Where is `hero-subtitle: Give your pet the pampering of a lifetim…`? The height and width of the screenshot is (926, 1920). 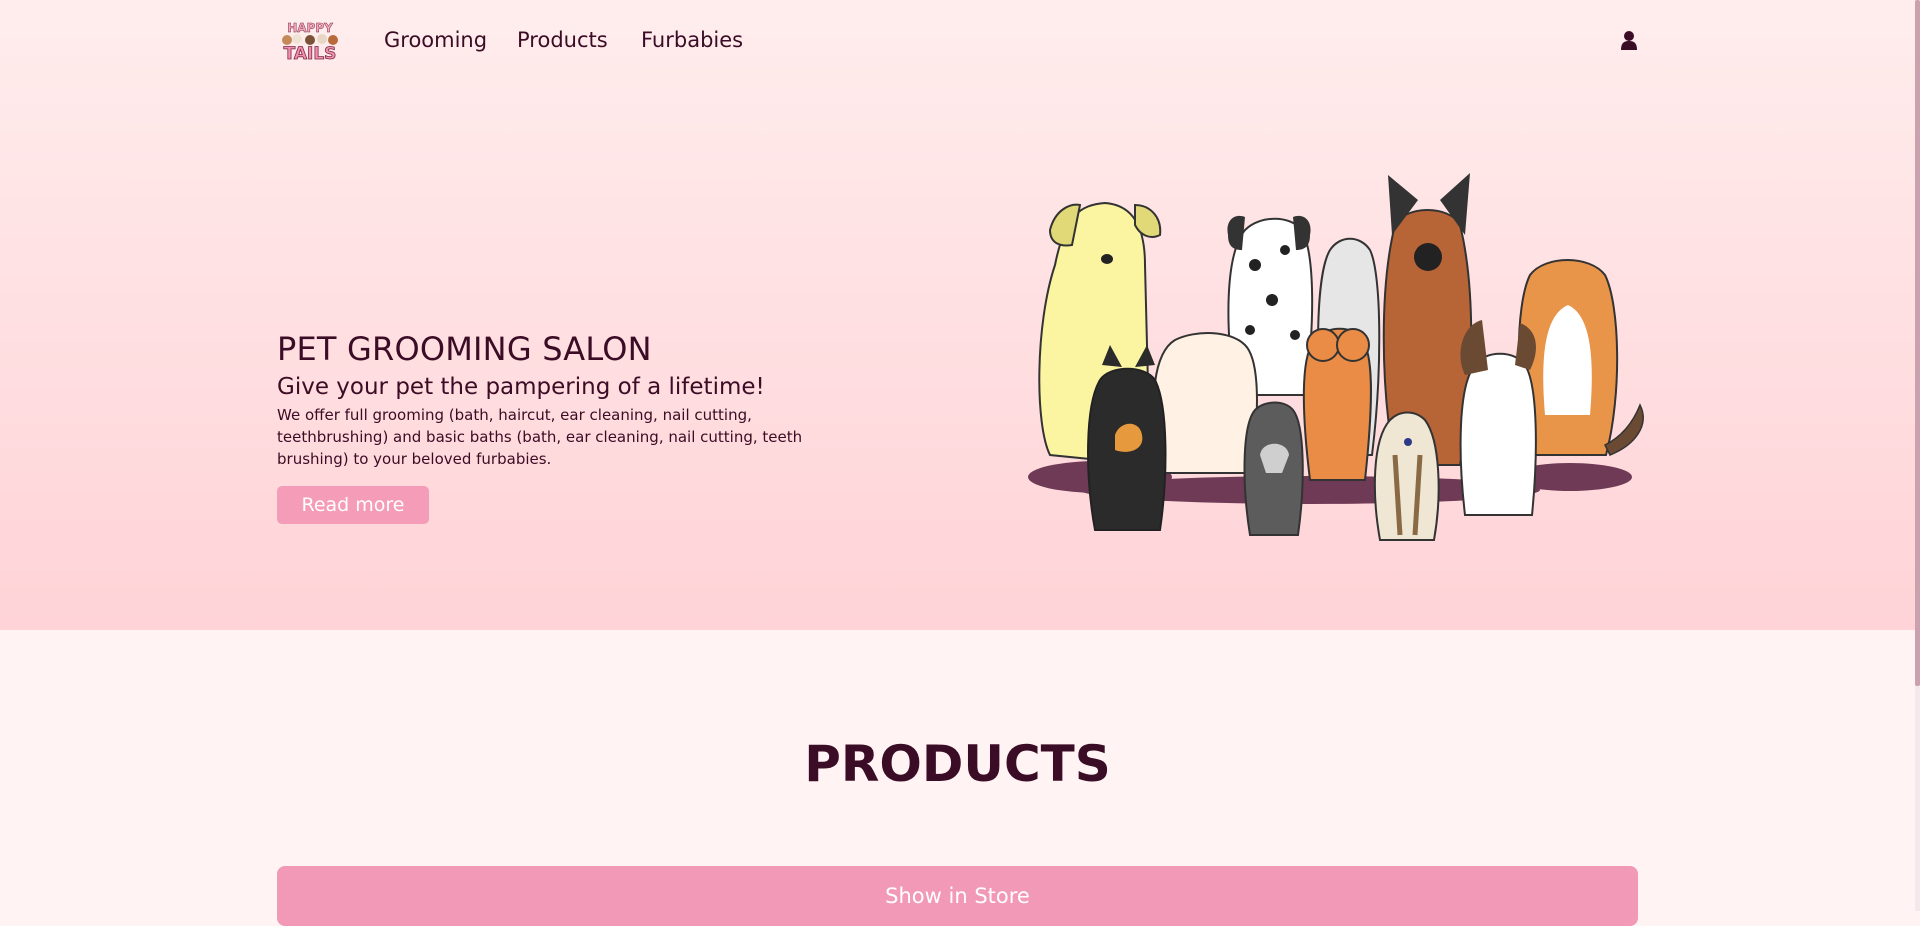 hero-subtitle: Give your pet the pampering of a lifetim… is located at coordinates (521, 387).